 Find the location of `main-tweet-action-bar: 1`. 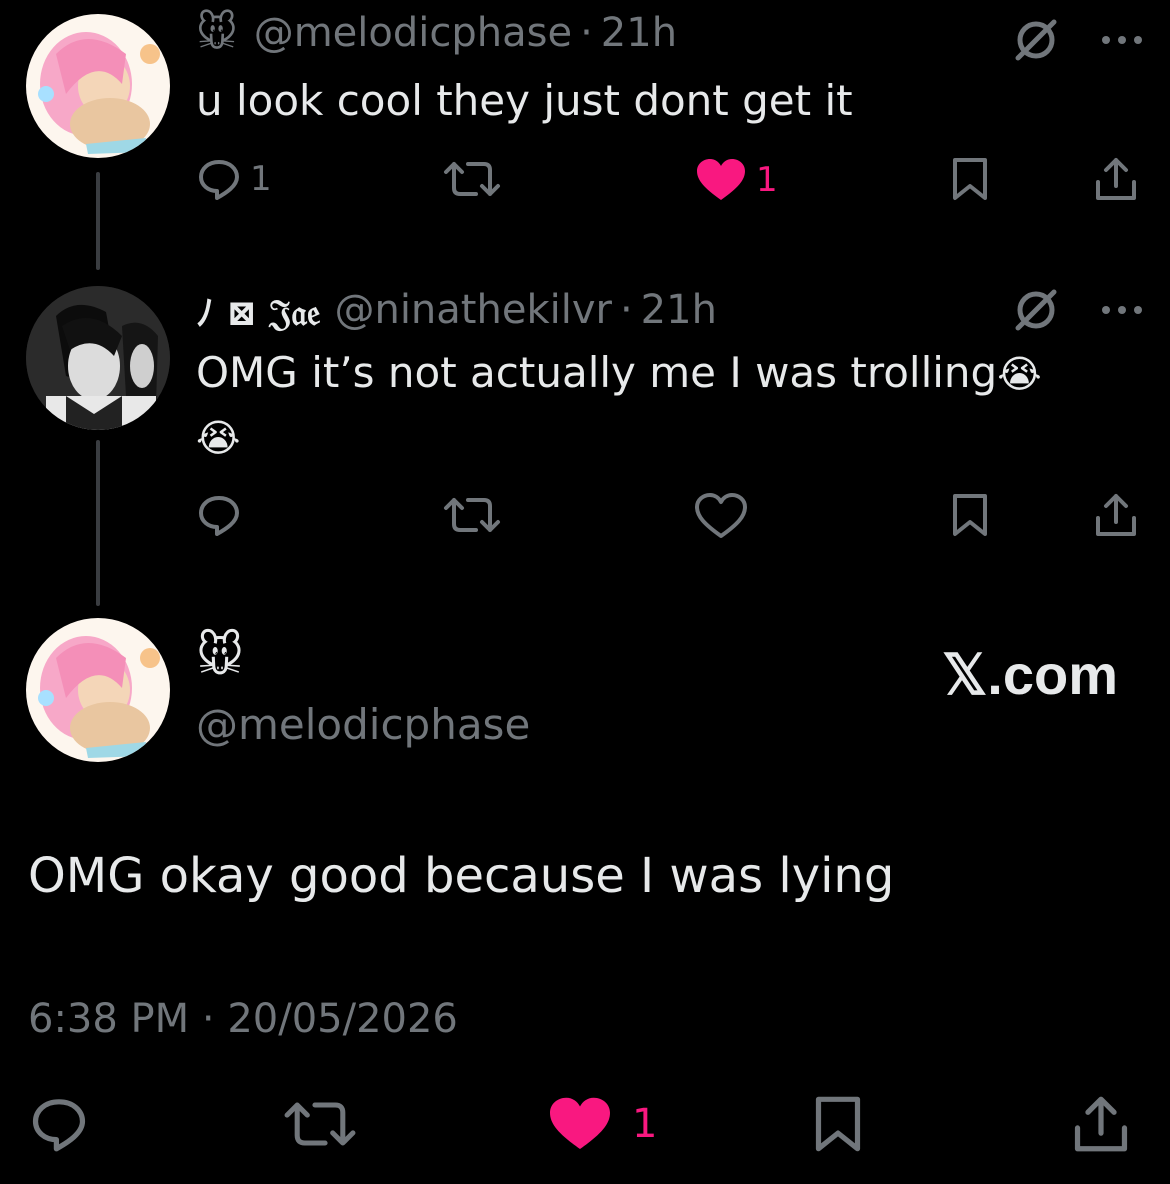

main-tweet-action-bar: 1 is located at coordinates (583, 1124).